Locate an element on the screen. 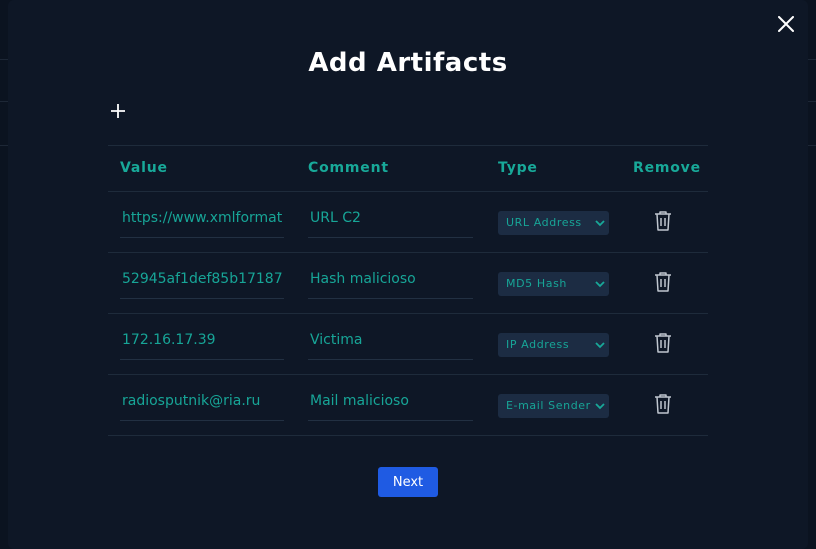 The width and height of the screenshot is (816, 549). header-remove: Remove is located at coordinates (667, 168).